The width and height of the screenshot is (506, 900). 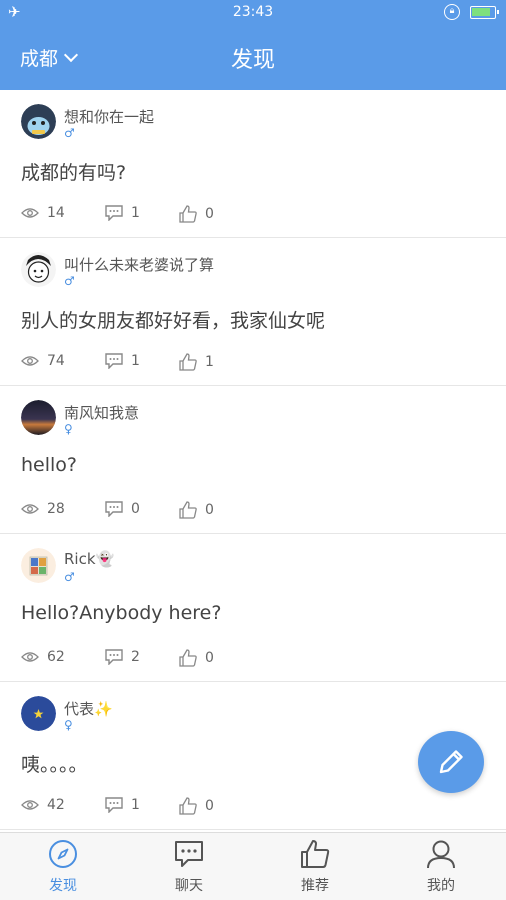 I want to click on views-stat: 14, so click(x=43, y=213).